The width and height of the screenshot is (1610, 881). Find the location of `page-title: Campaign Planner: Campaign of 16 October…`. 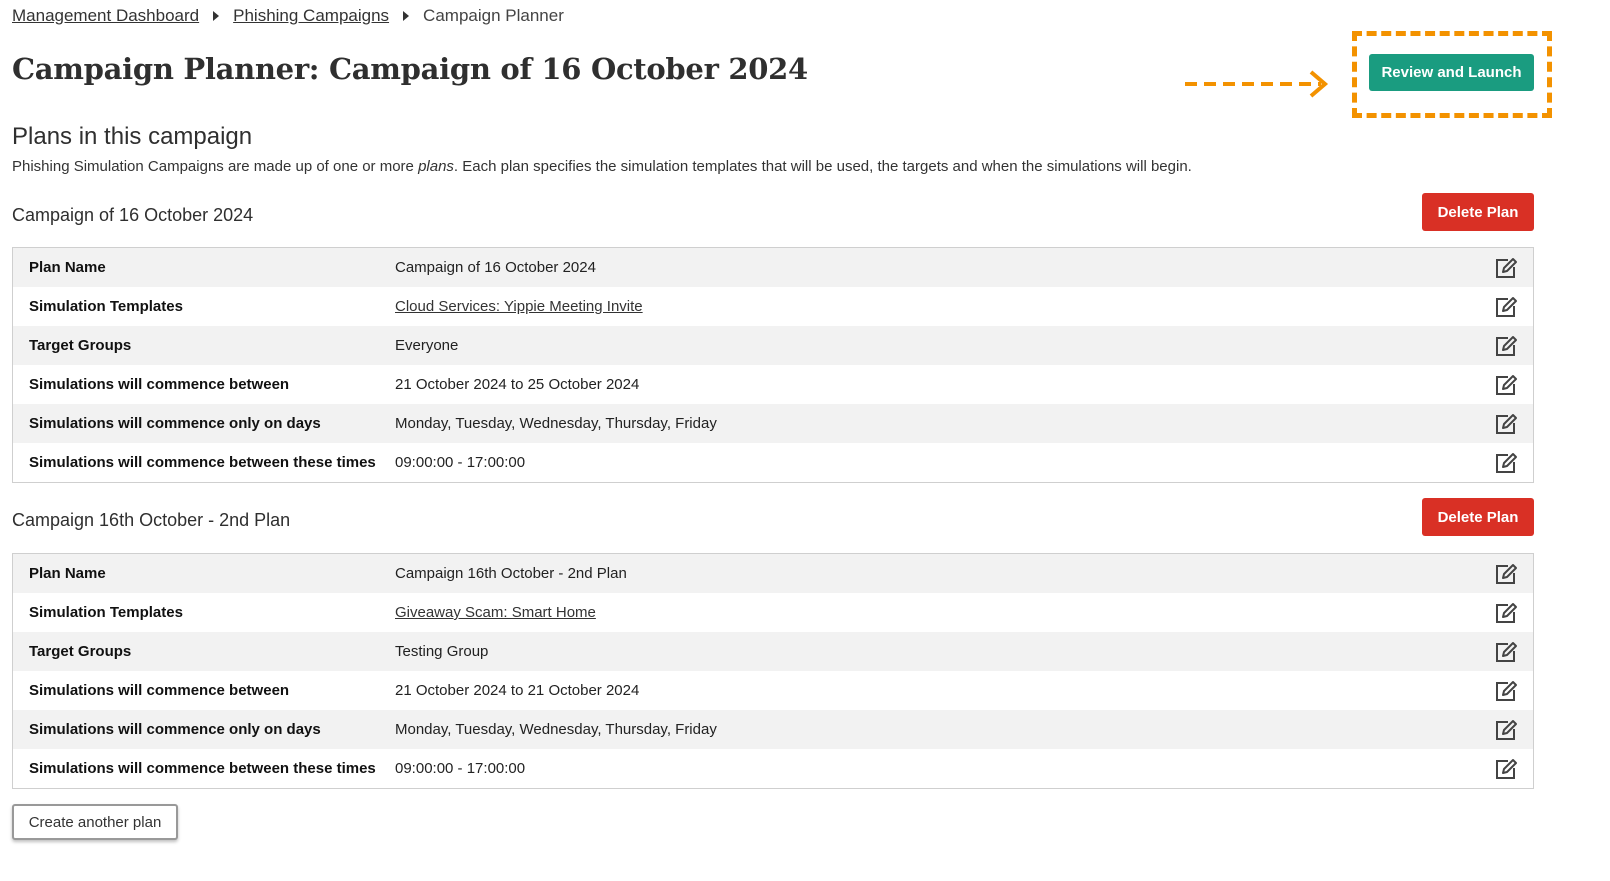

page-title: Campaign Planner: Campaign of 16 October… is located at coordinates (410, 69).